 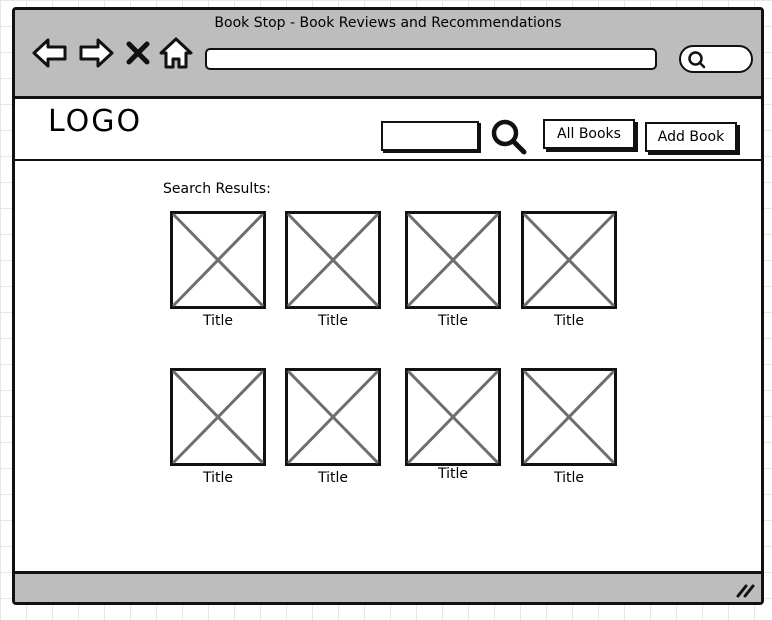 I want to click on site-header: LOGO All Books Add Book, so click(x=388, y=130).